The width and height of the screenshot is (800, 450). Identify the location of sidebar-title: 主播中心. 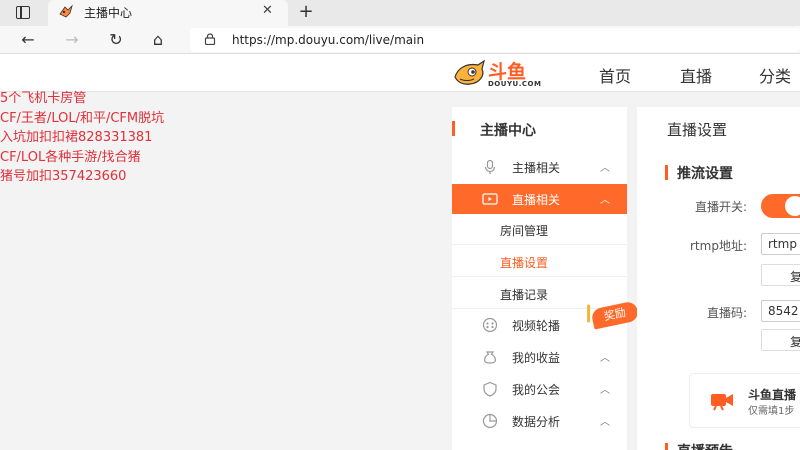
(539, 129).